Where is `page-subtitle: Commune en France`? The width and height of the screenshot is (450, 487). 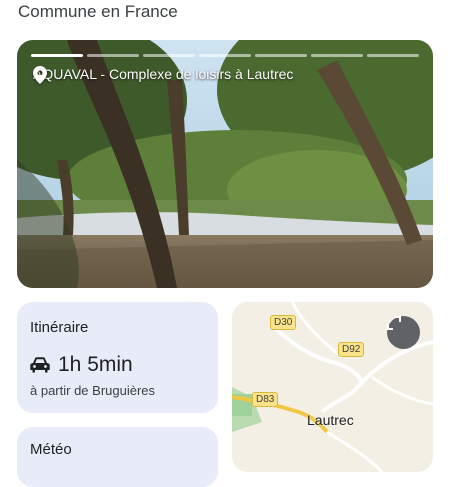
page-subtitle: Commune en France is located at coordinates (98, 11).